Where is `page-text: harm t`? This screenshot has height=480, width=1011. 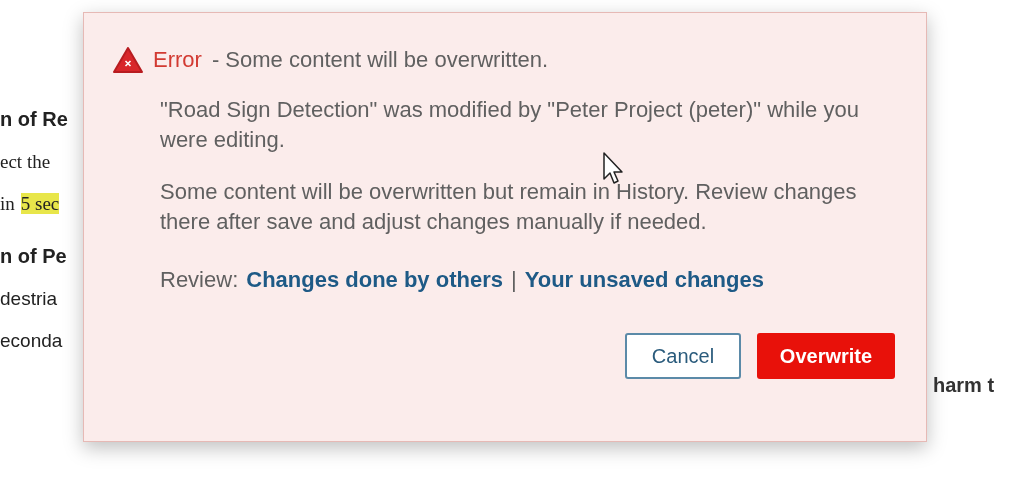
page-text: harm t is located at coordinates (964, 385).